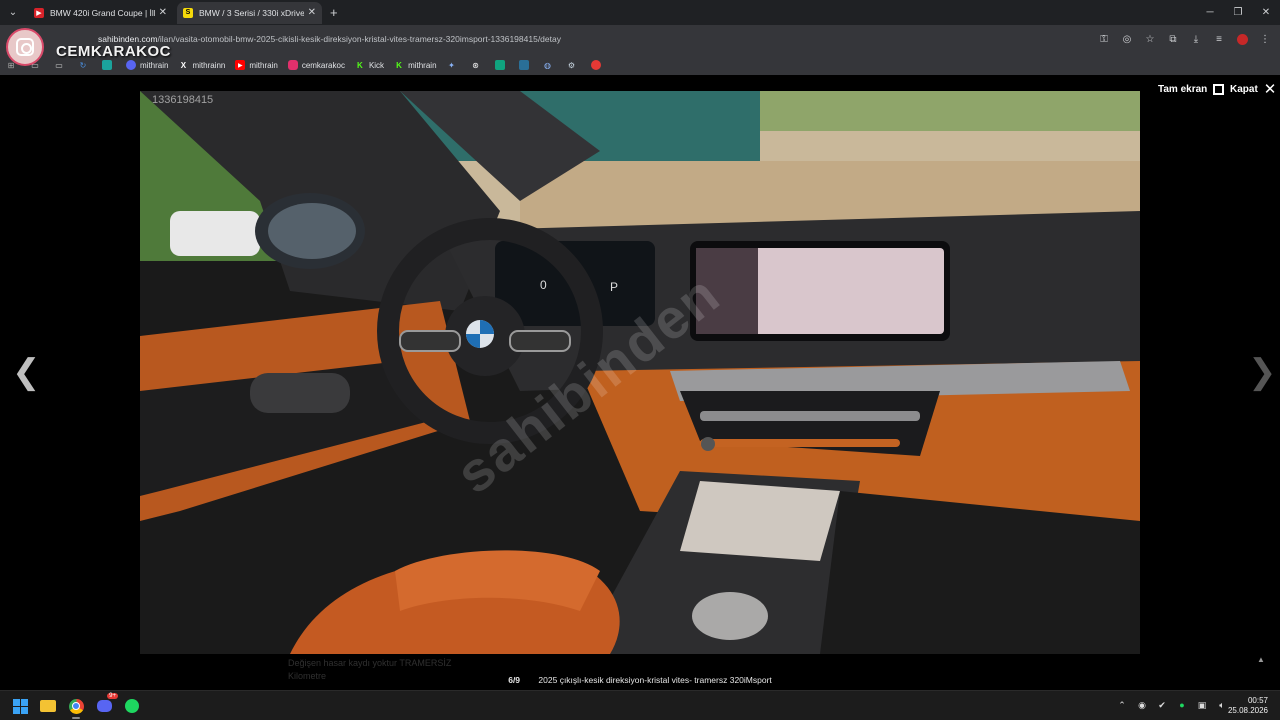 The image size is (1280, 720). Describe the element at coordinates (25, 47) in the screenshot. I see `instagram-overlay-icon` at that location.